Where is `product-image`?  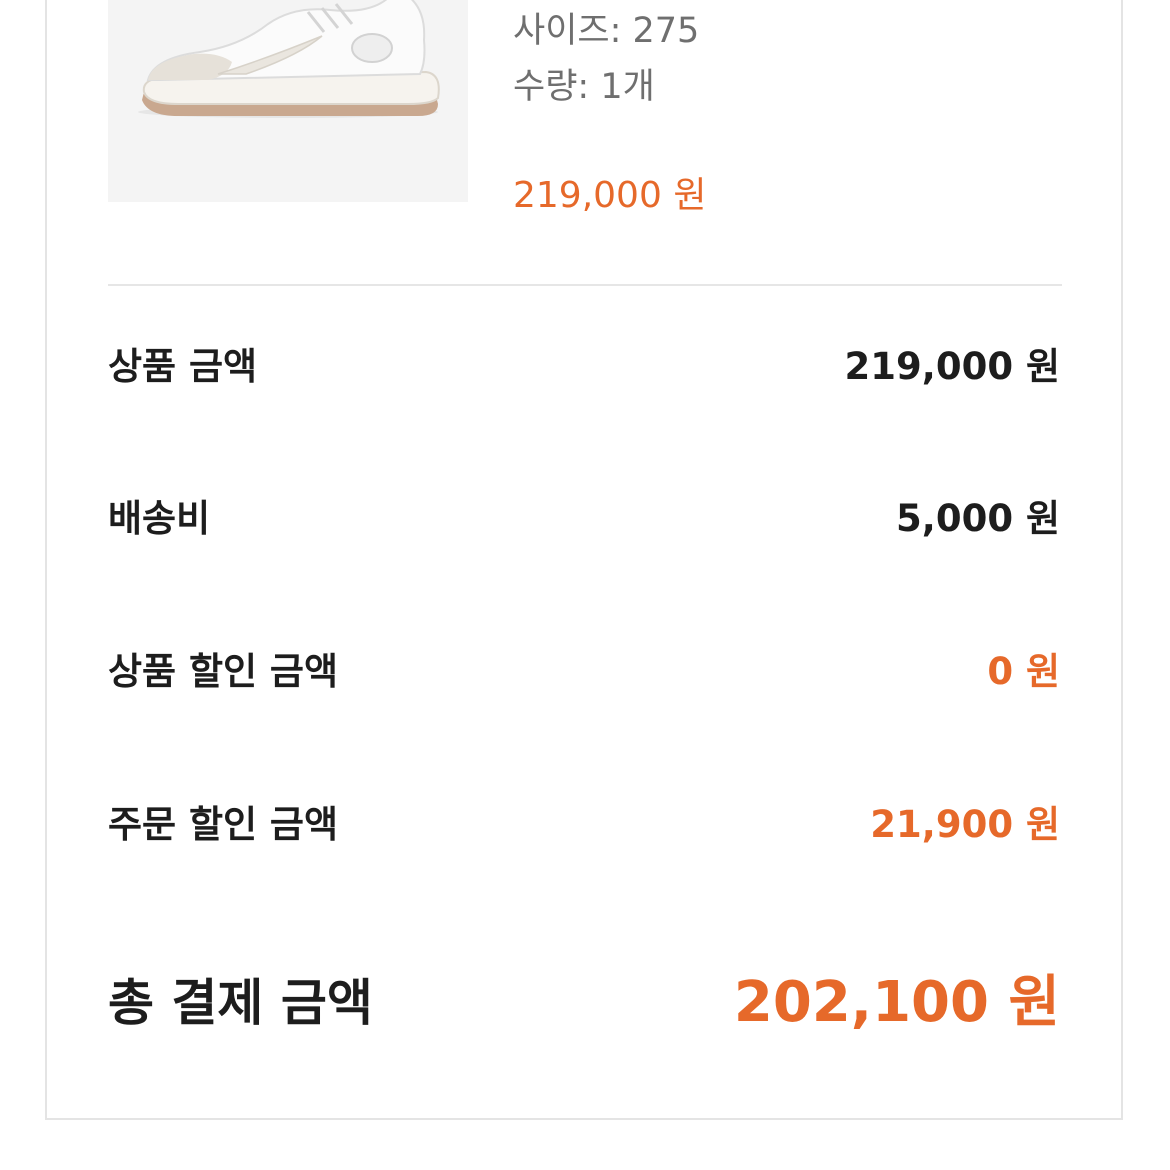 product-image is located at coordinates (288, 101).